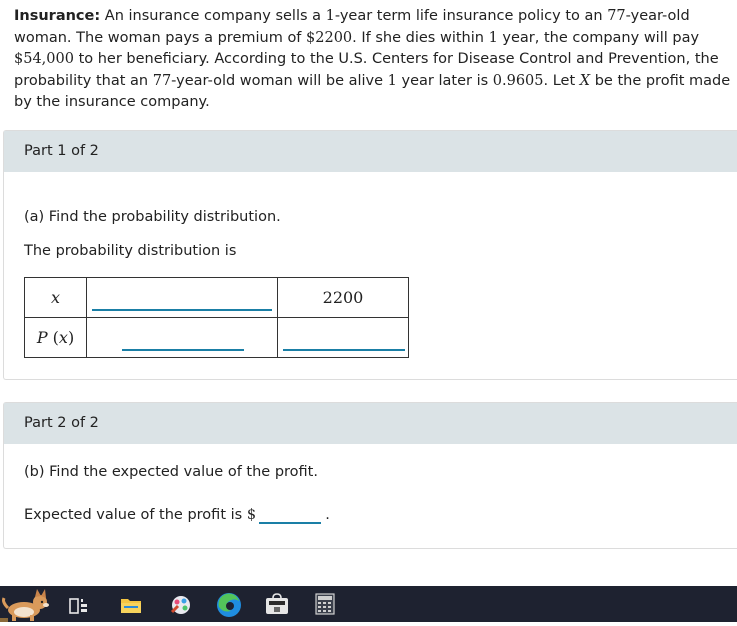  Describe the element at coordinates (55, 297) in the screenshot. I see `x-label: x` at that location.